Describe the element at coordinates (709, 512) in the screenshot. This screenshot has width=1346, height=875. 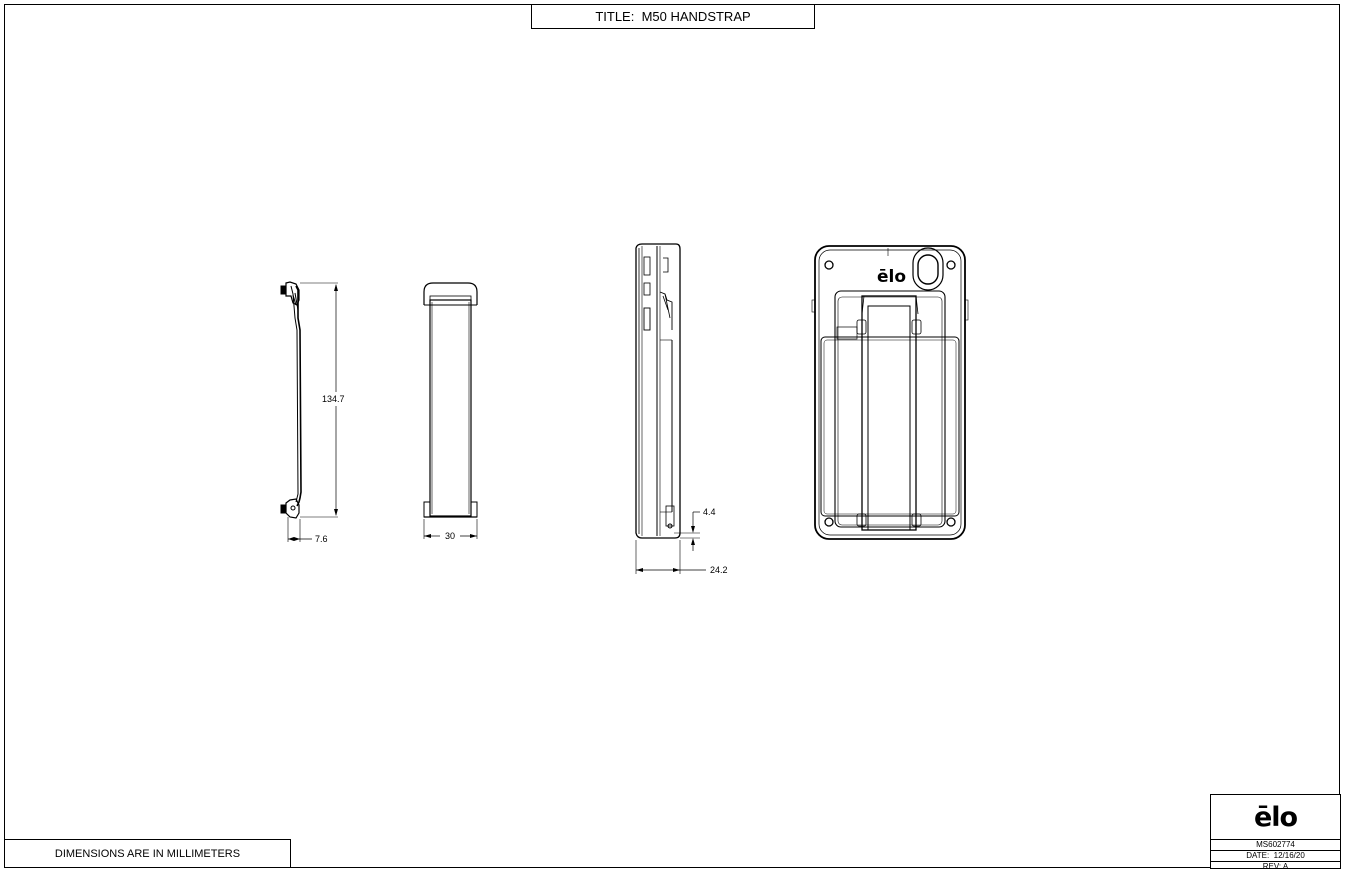
I see `dim-device-offset: 4.4` at that location.